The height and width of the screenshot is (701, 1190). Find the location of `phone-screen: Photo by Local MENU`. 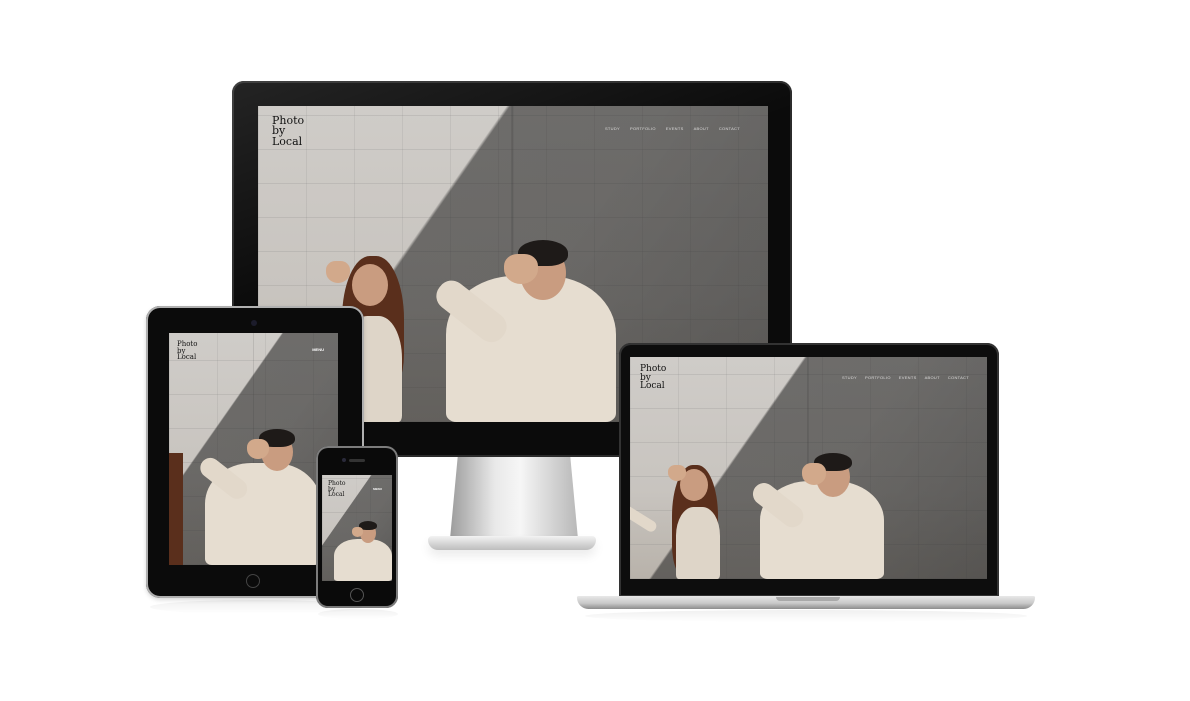

phone-screen: Photo by Local MENU is located at coordinates (357, 528).